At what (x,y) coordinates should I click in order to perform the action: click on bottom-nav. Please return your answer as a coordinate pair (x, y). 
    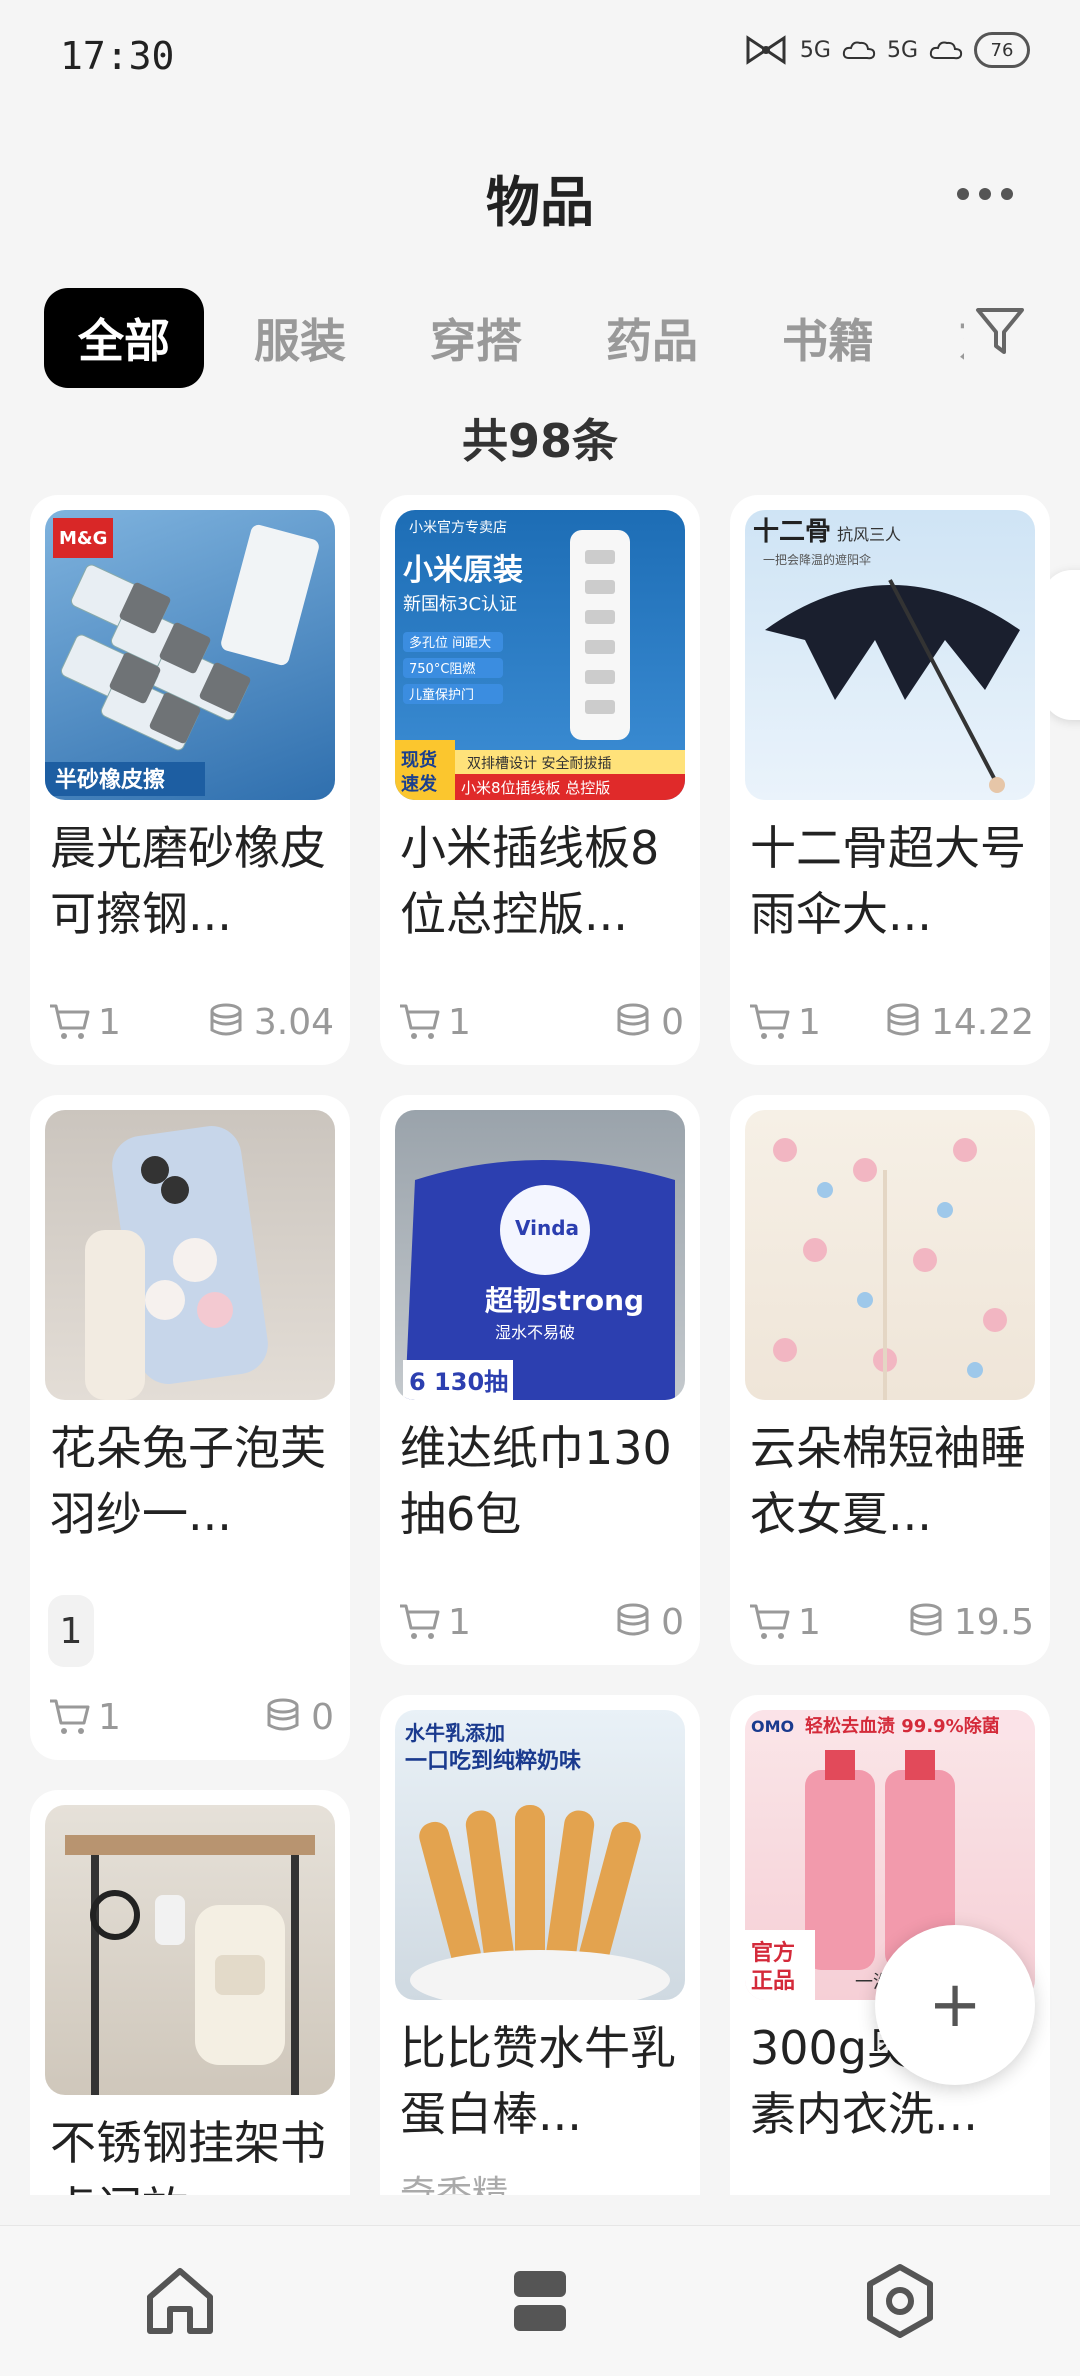
    Looking at the image, I should click on (540, 2300).